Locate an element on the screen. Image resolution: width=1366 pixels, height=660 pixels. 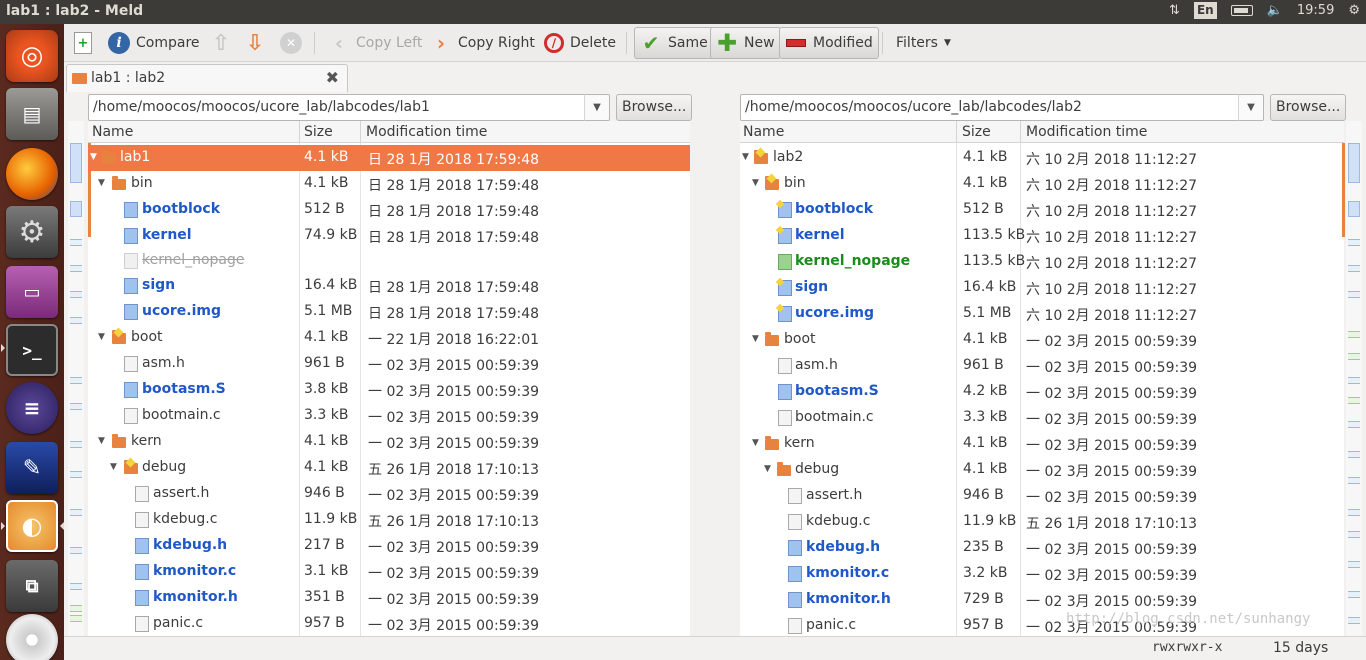
table-row: sign 16.4 kB 日 28 1月 2018 17:59:48 is located at coordinates (389, 286).